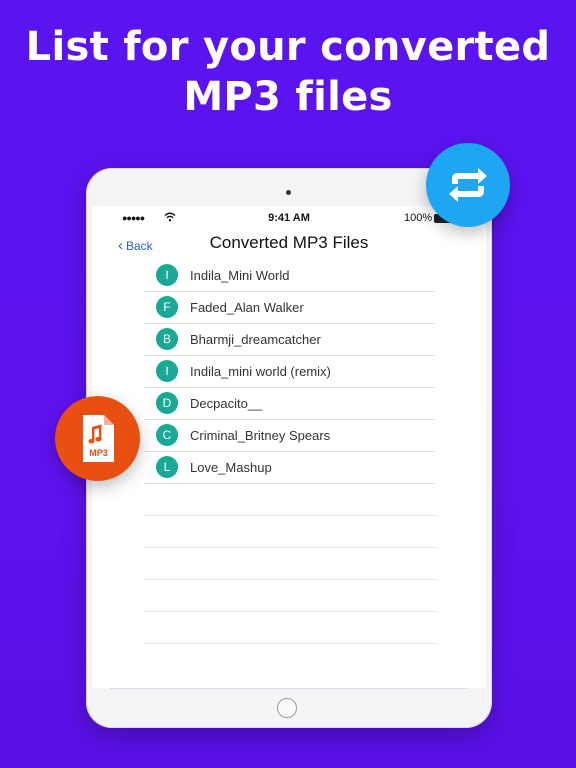 This screenshot has height=768, width=576. Describe the element at coordinates (260, 371) in the screenshot. I see `file-name: Indila_mini world (remix)` at that location.